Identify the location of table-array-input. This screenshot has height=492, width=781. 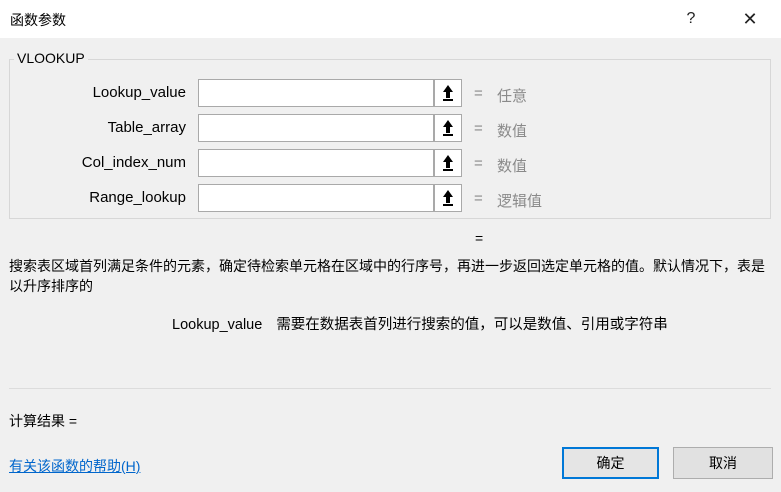
(316, 128).